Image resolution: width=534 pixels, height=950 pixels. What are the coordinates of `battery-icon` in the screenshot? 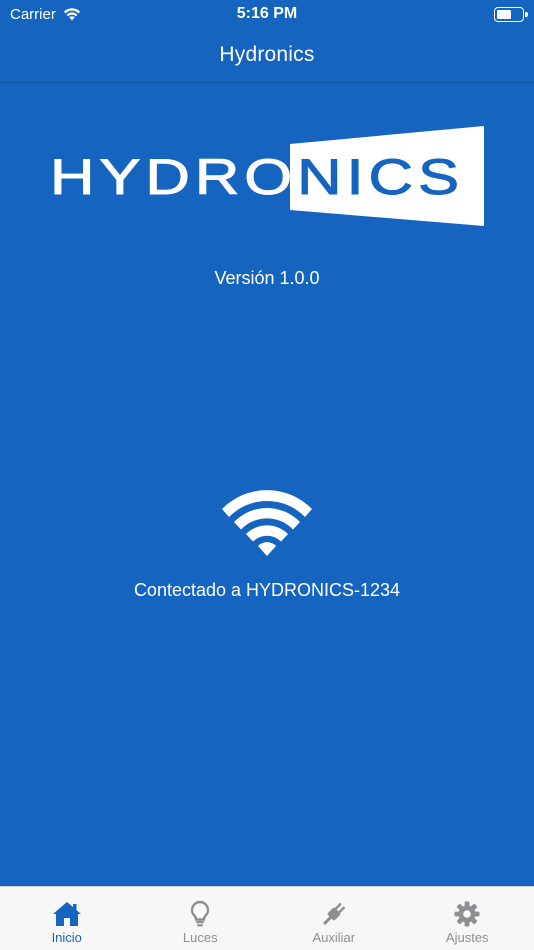 It's located at (511, 14).